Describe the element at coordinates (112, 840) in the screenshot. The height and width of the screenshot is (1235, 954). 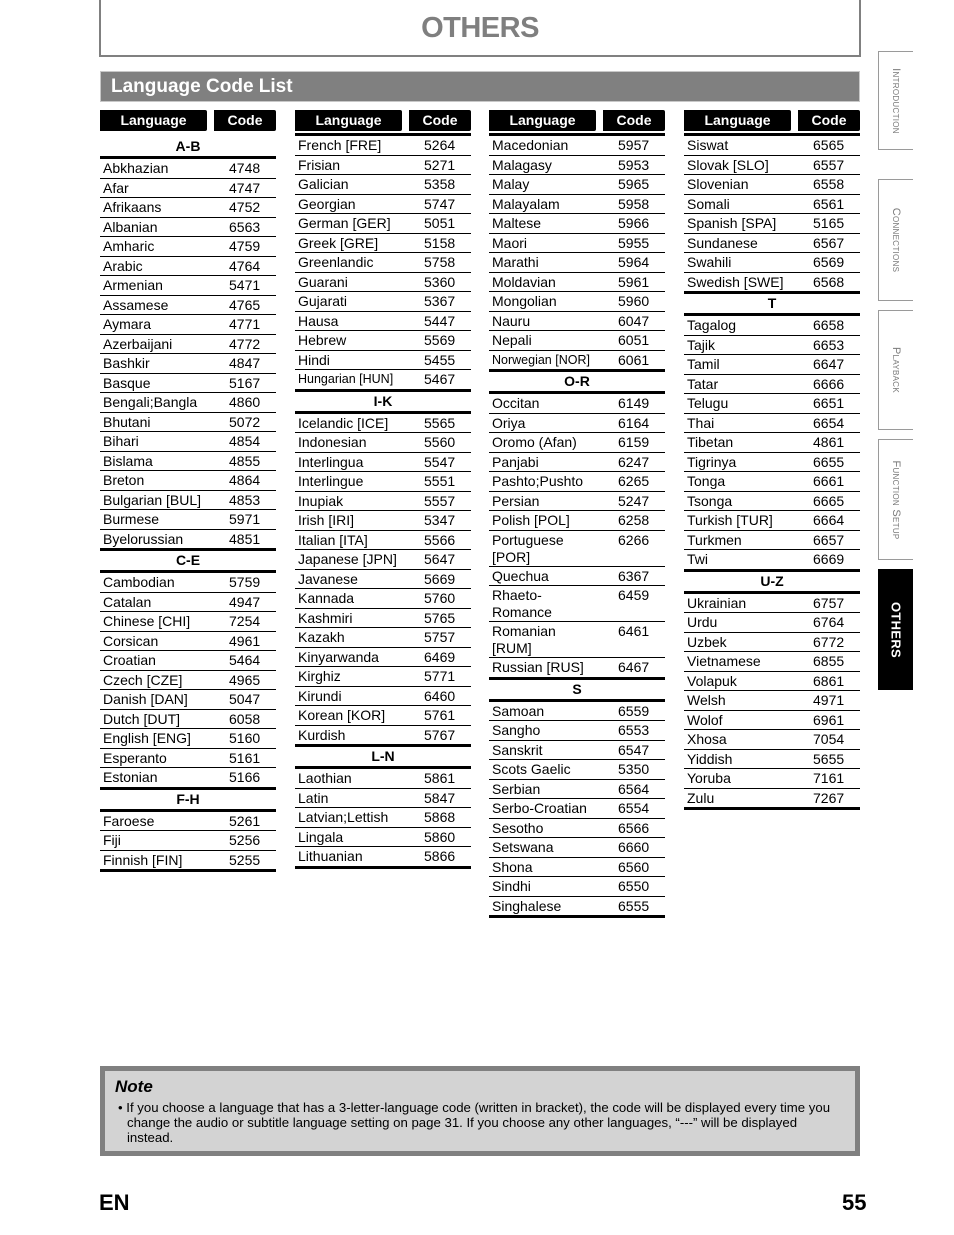
I see `language-name: Fiji` at that location.